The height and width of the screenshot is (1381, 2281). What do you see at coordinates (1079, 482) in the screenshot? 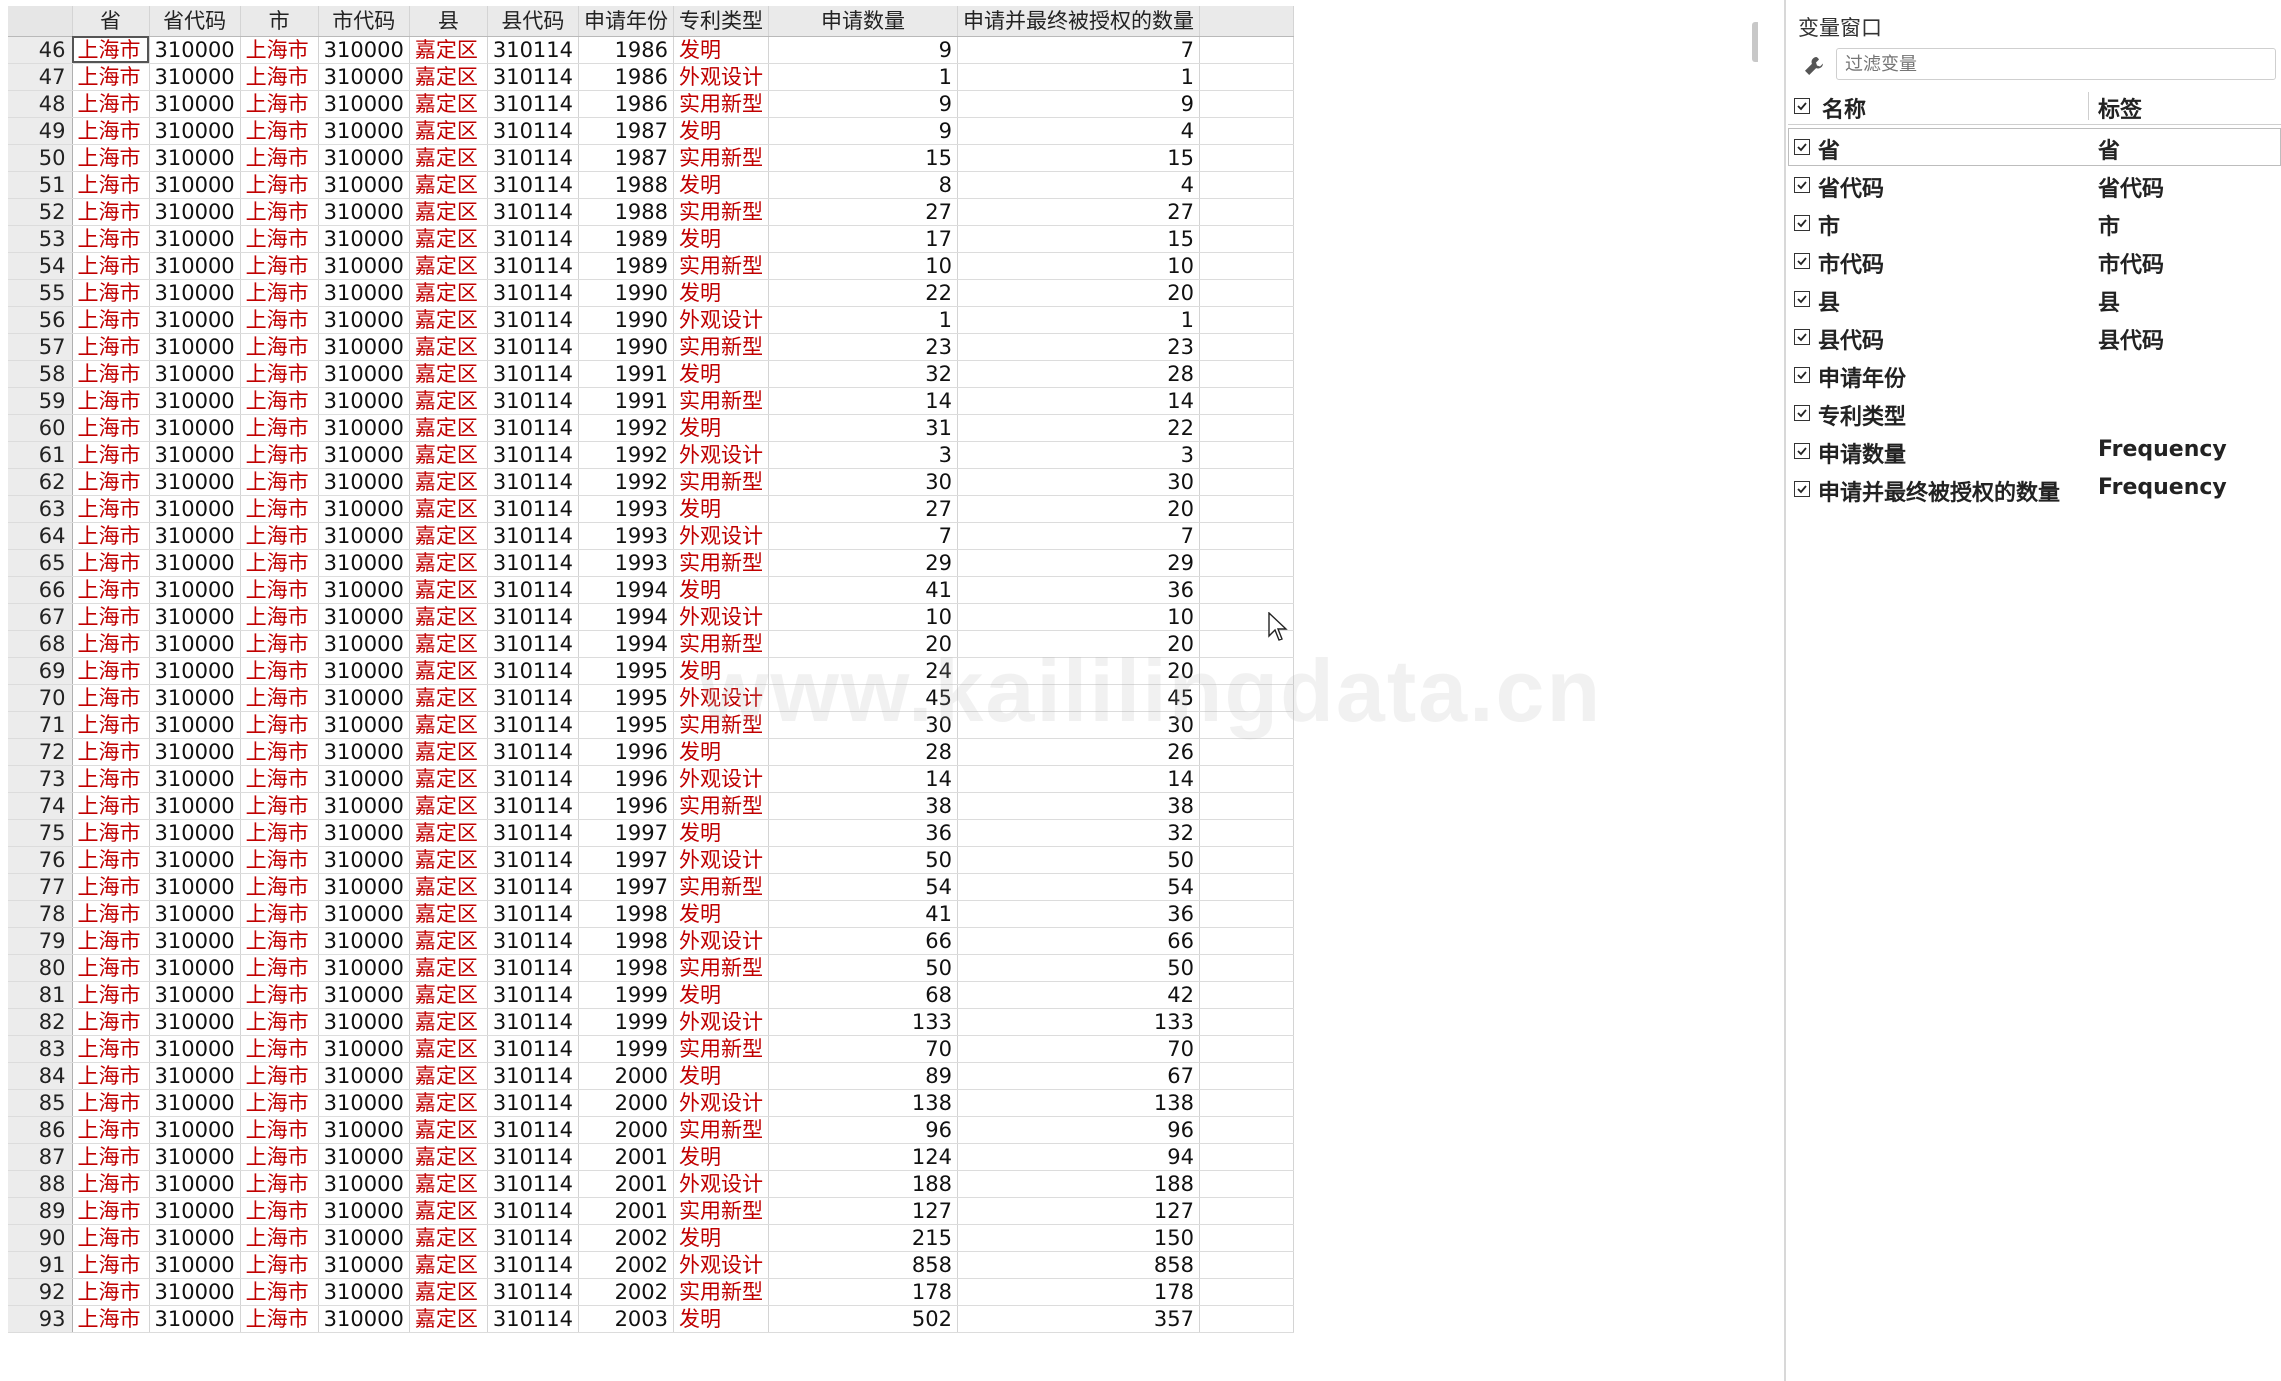
I see `table-cell: 30` at bounding box center [1079, 482].